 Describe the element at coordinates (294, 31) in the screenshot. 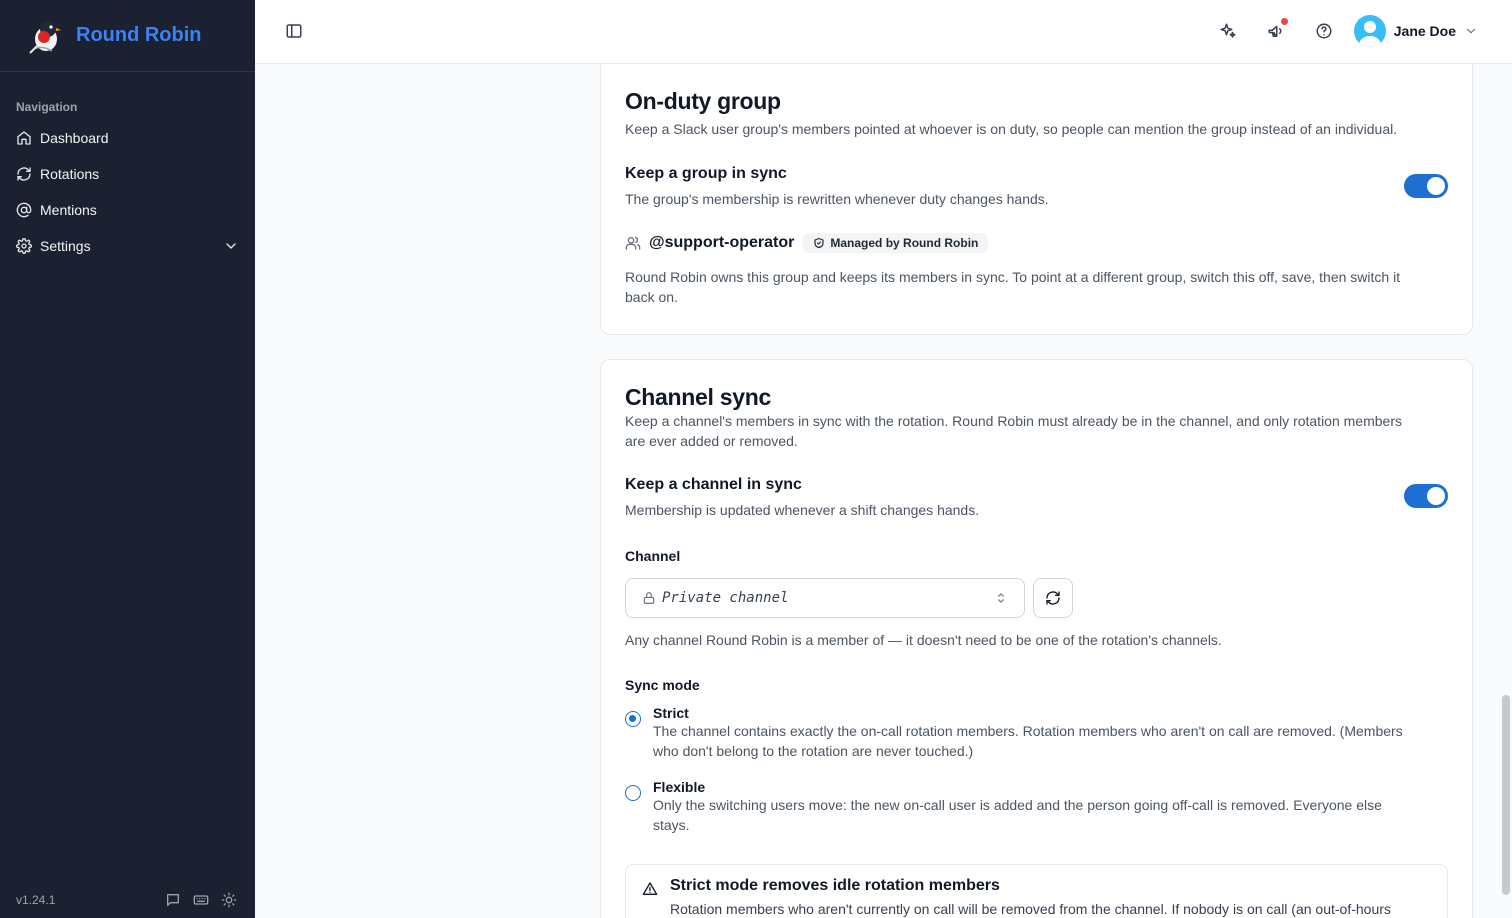

I see `sidebar-toggle-icon` at that location.